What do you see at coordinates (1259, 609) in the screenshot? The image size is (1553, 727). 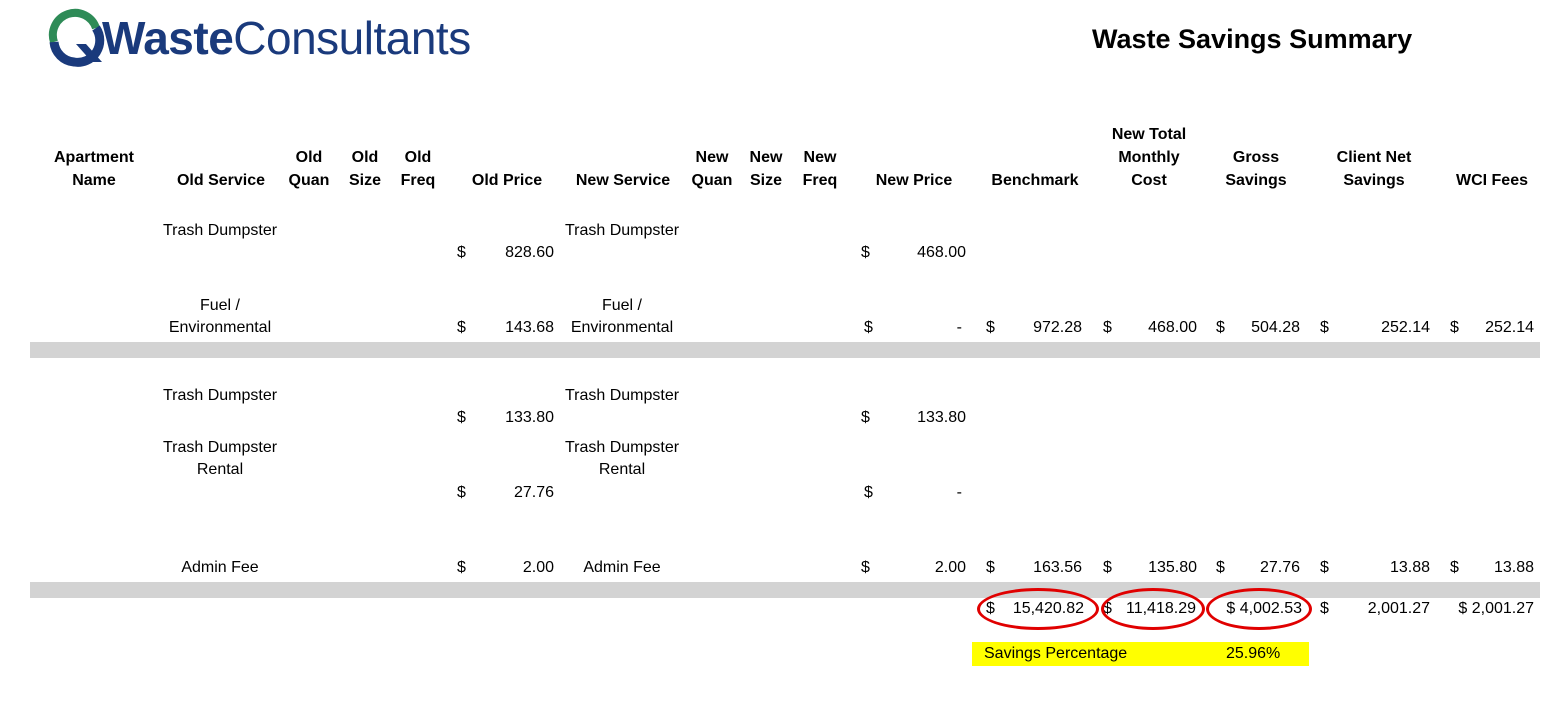 I see `highlight-circle-gross` at bounding box center [1259, 609].